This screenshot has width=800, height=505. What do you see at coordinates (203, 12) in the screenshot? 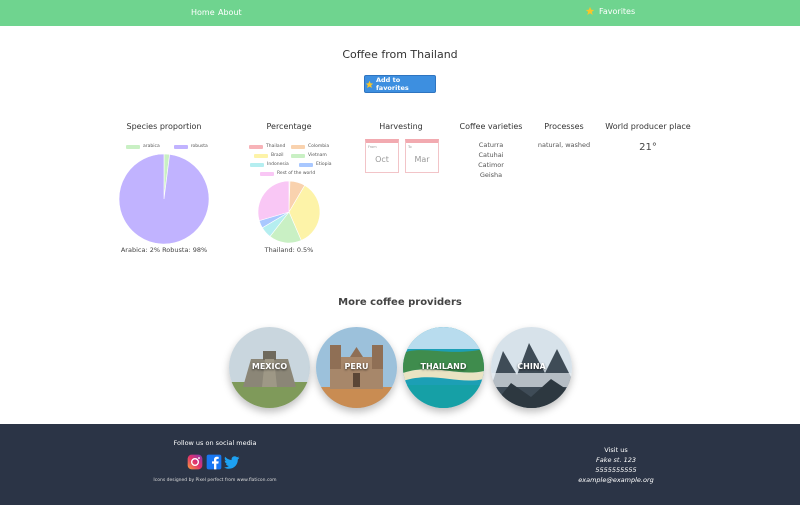
I see `nav-home-link: Home` at bounding box center [203, 12].